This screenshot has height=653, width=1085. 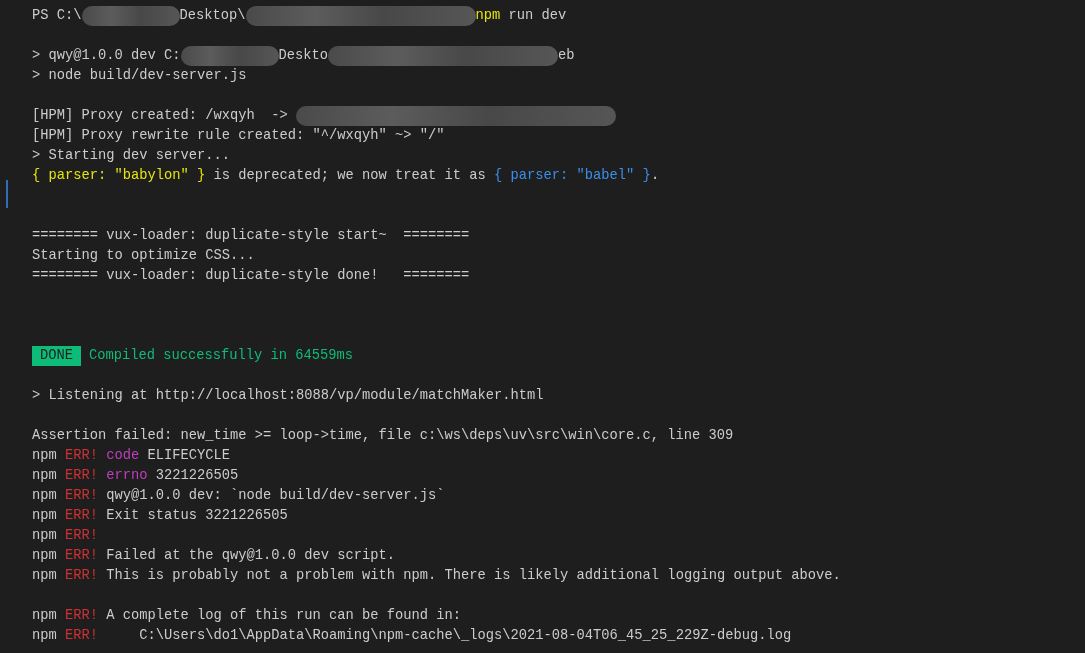 I want to click on terminal-text: [HPM] Proxy rewrite rule created: "^/wxqyh" ~> "/", so click(x=238, y=136).